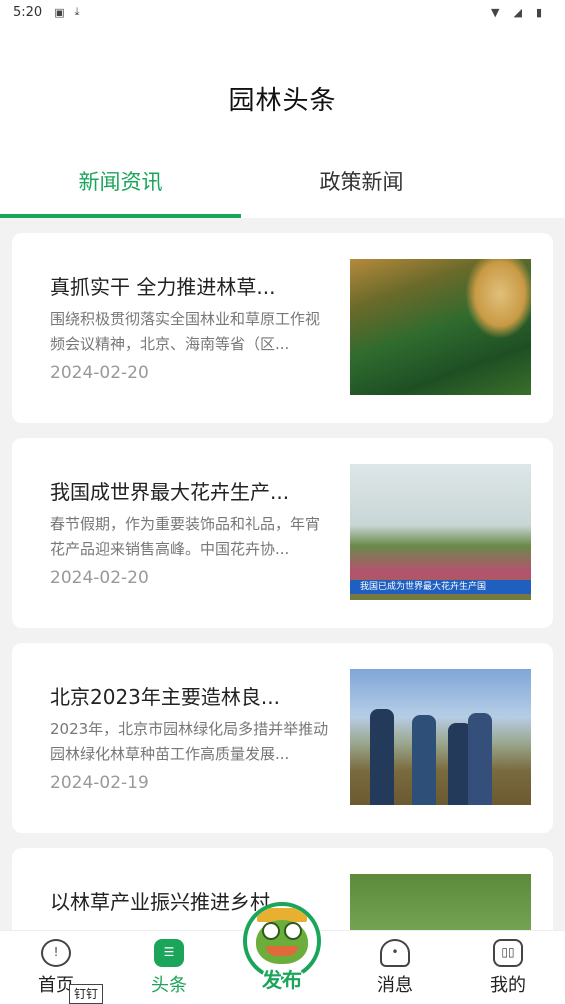 This screenshot has height=1004, width=565. Describe the element at coordinates (538, 12) in the screenshot. I see `battery-icon: ▮` at that location.